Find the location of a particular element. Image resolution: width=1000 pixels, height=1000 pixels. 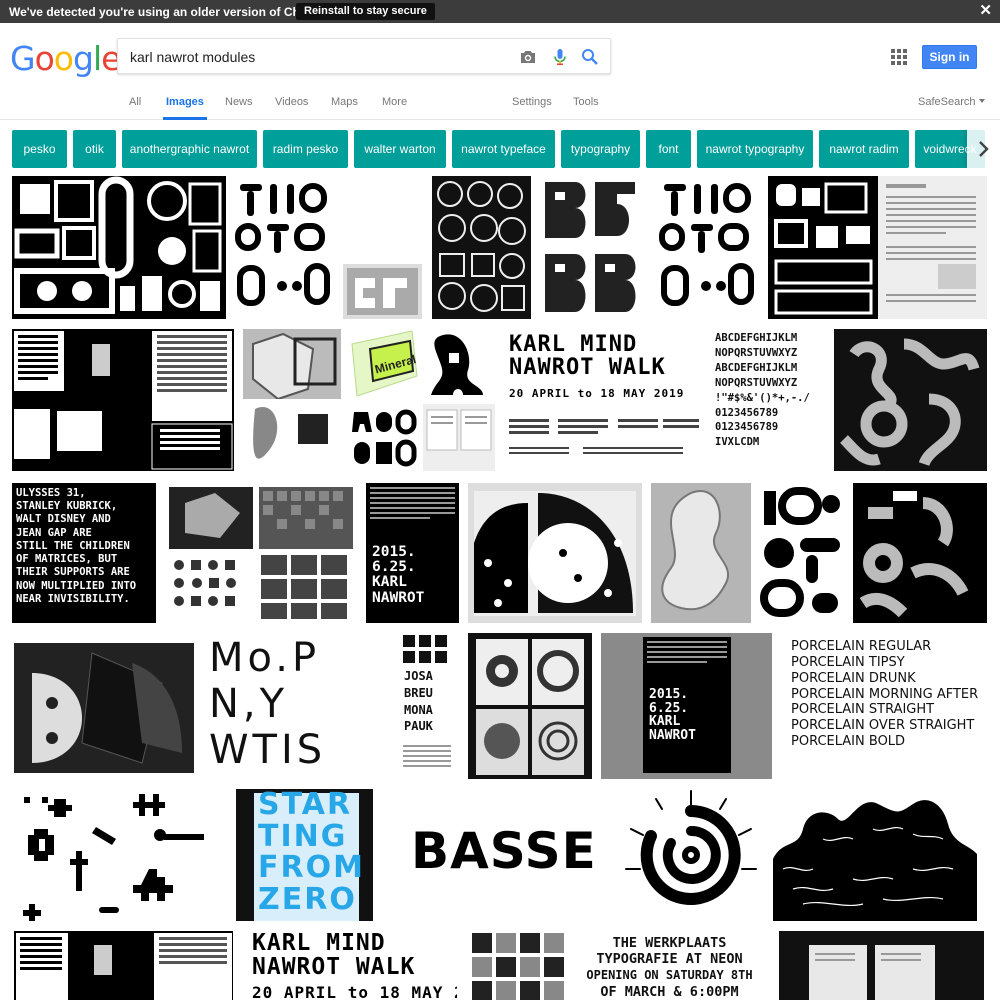

tab-maps: Maps is located at coordinates (344, 102).